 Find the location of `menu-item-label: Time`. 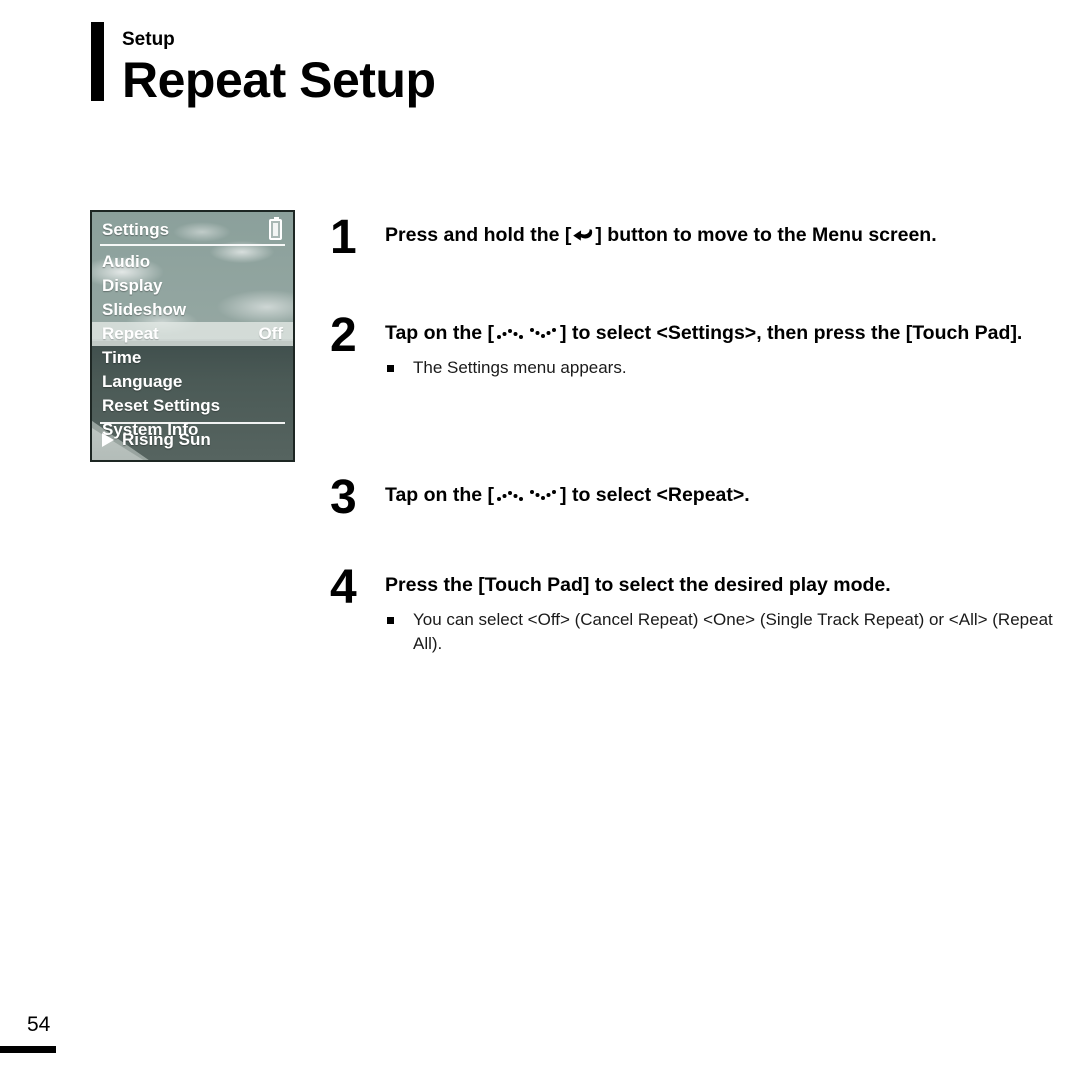

menu-item-label: Time is located at coordinates (122, 357).